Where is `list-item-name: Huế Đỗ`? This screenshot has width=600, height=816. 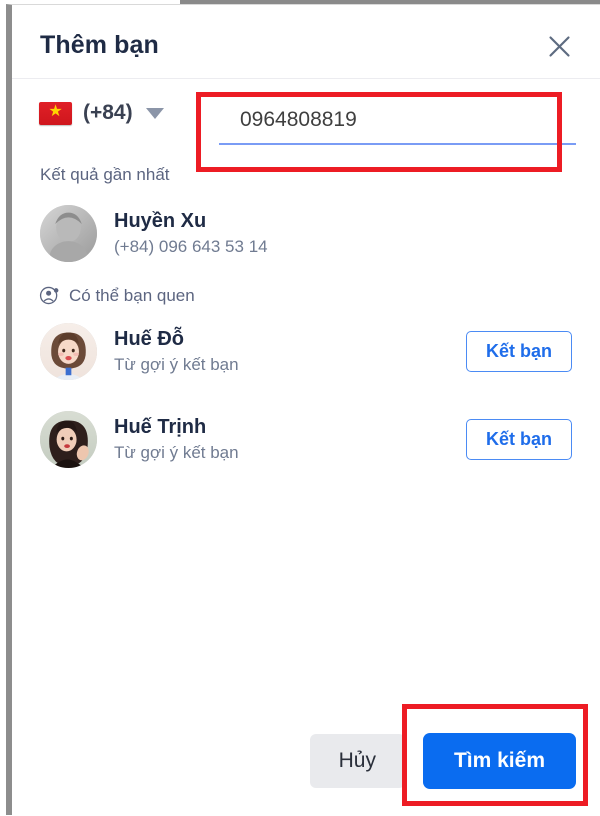 list-item-name: Huế Đỗ is located at coordinates (149, 339).